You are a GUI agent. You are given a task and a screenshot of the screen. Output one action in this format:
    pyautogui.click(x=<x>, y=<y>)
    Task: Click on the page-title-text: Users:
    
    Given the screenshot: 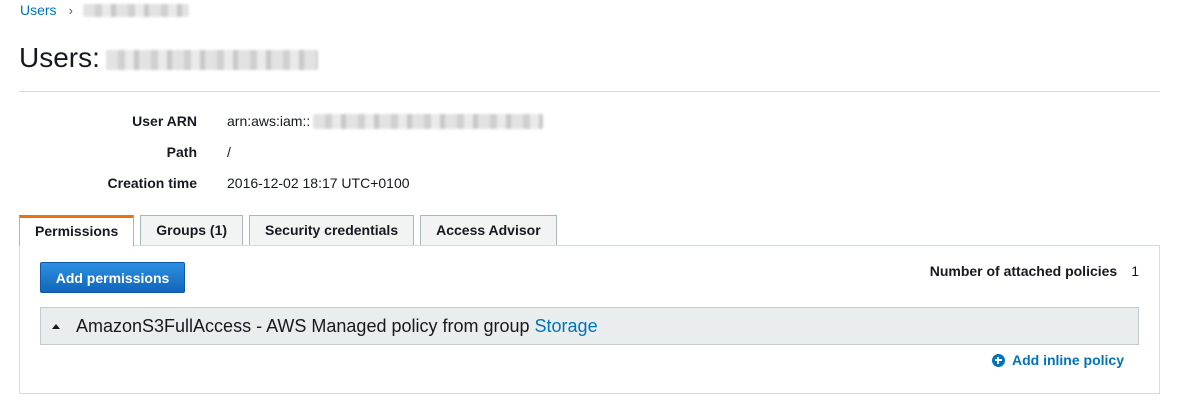 What is the action you would take?
    pyautogui.click(x=59, y=57)
    